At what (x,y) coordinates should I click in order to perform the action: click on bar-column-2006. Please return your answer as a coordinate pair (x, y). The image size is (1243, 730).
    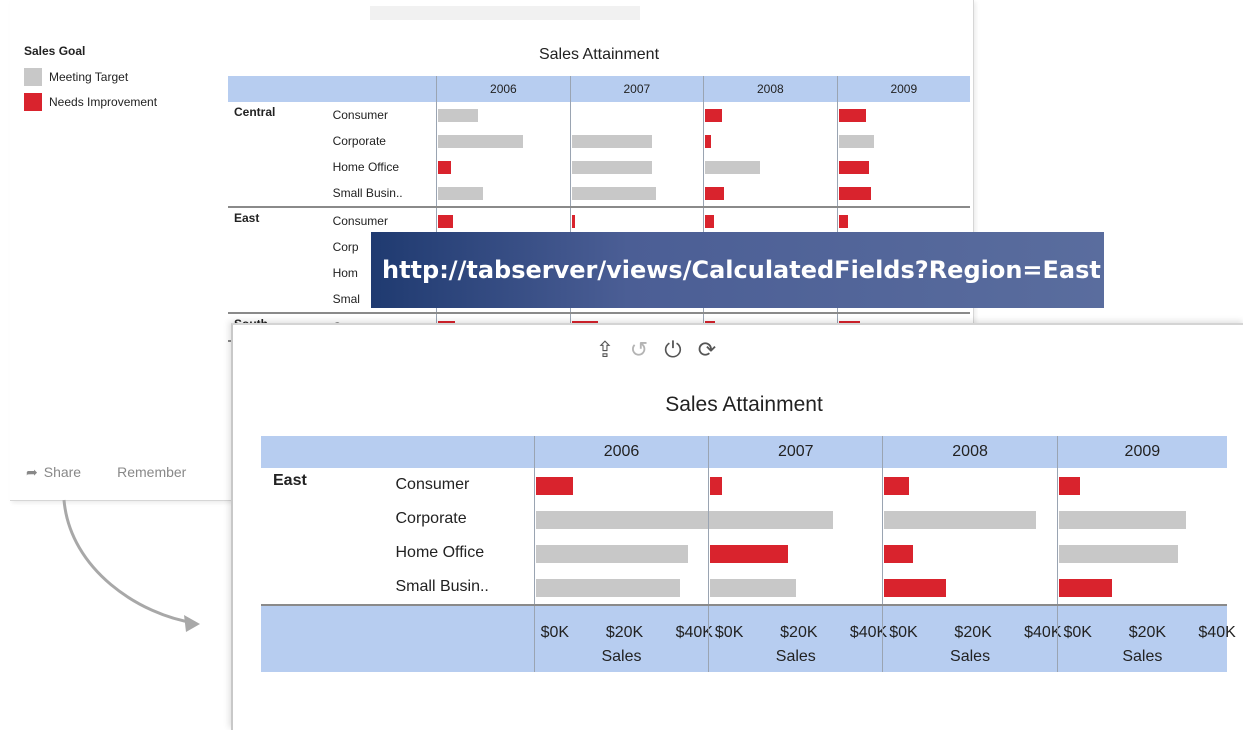
    Looking at the image, I should click on (633, 536).